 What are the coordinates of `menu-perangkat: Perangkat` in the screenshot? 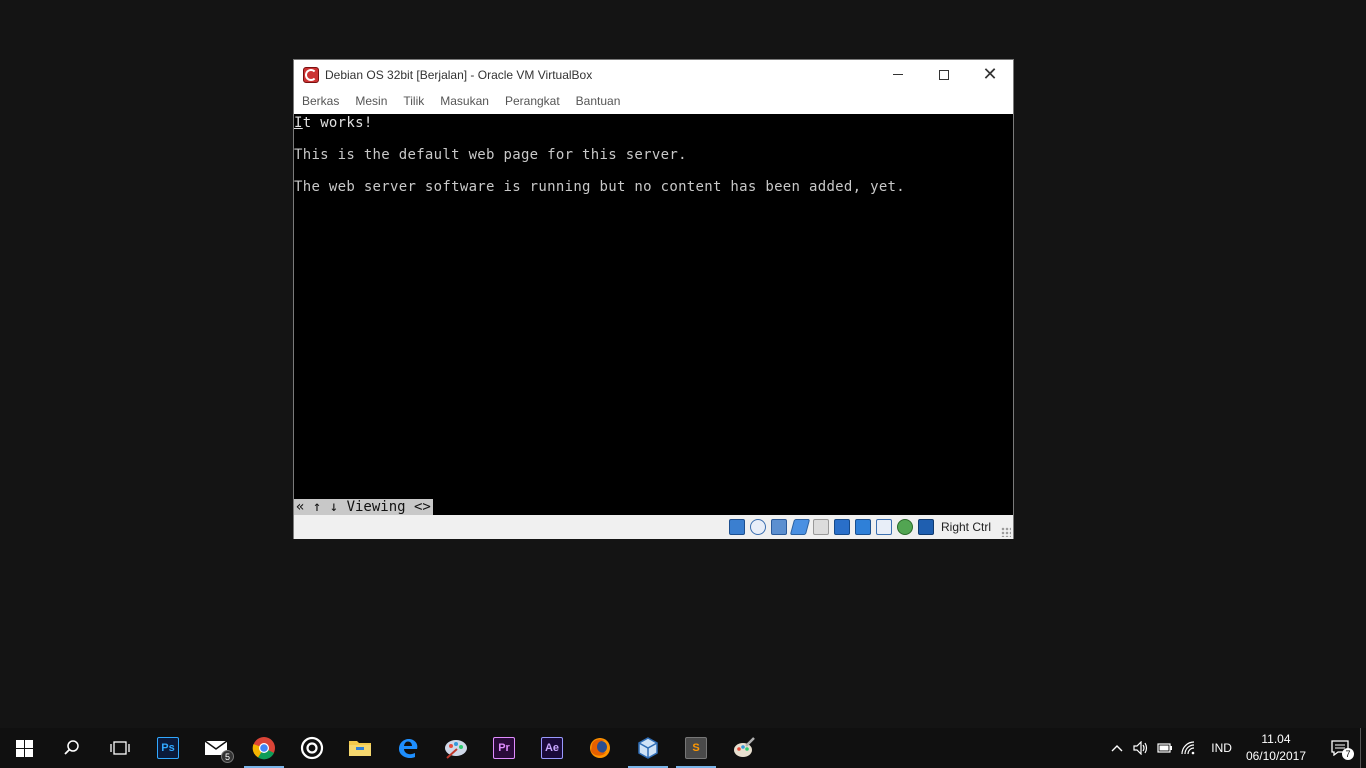 It's located at (532, 101).